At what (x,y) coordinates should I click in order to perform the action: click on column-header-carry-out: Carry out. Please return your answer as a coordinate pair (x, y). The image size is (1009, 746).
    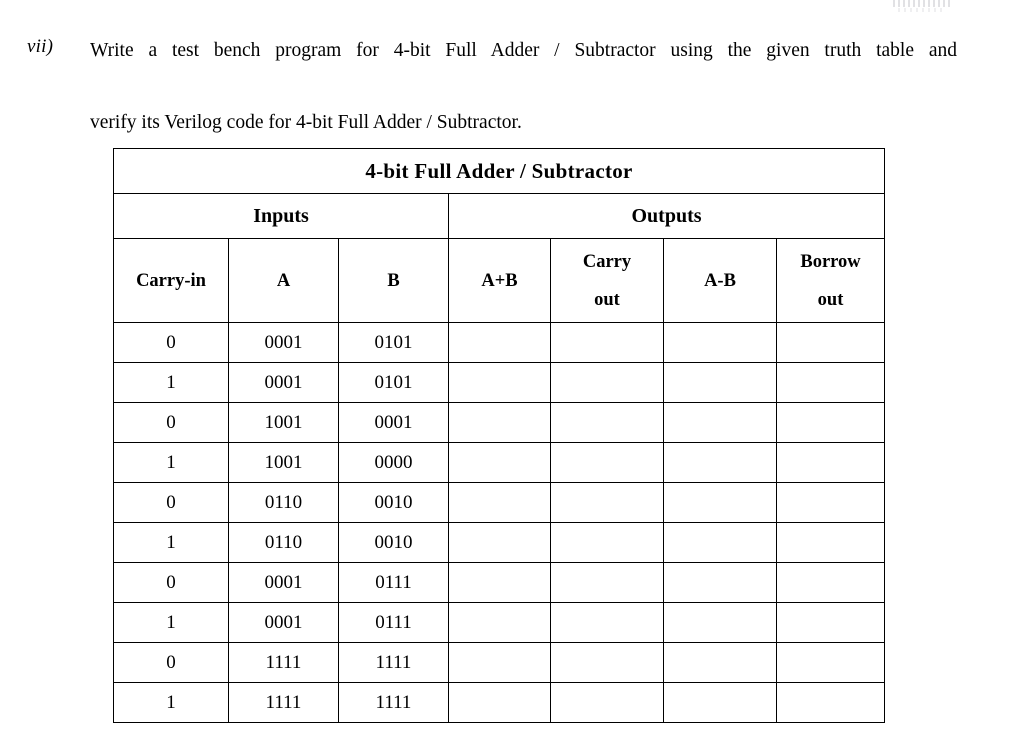
    Looking at the image, I should click on (607, 280).